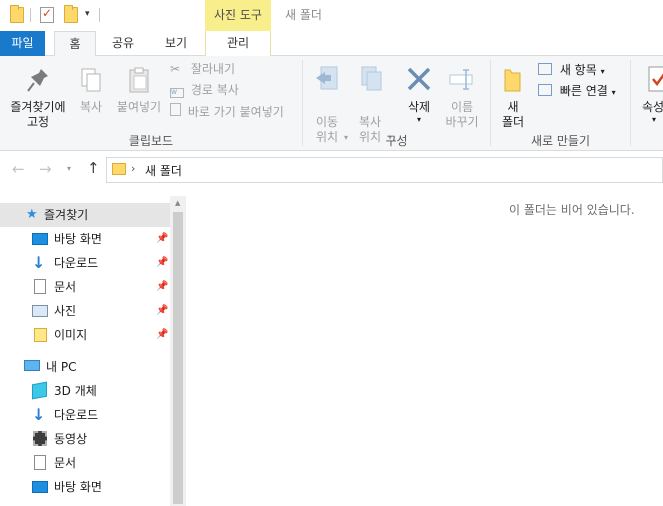 This screenshot has width=663, height=506. Describe the element at coordinates (178, 358) in the screenshot. I see `scrollbar-thumb` at that location.